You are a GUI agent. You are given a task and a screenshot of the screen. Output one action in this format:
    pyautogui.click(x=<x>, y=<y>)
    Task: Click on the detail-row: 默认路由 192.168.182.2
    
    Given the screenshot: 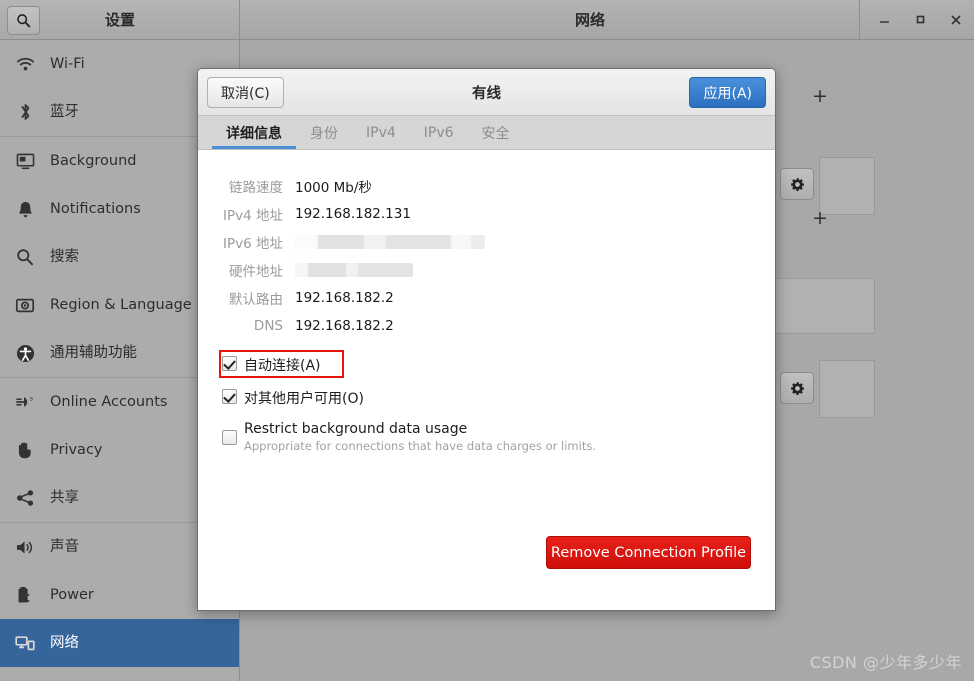 What is the action you would take?
    pyautogui.click(x=486, y=298)
    